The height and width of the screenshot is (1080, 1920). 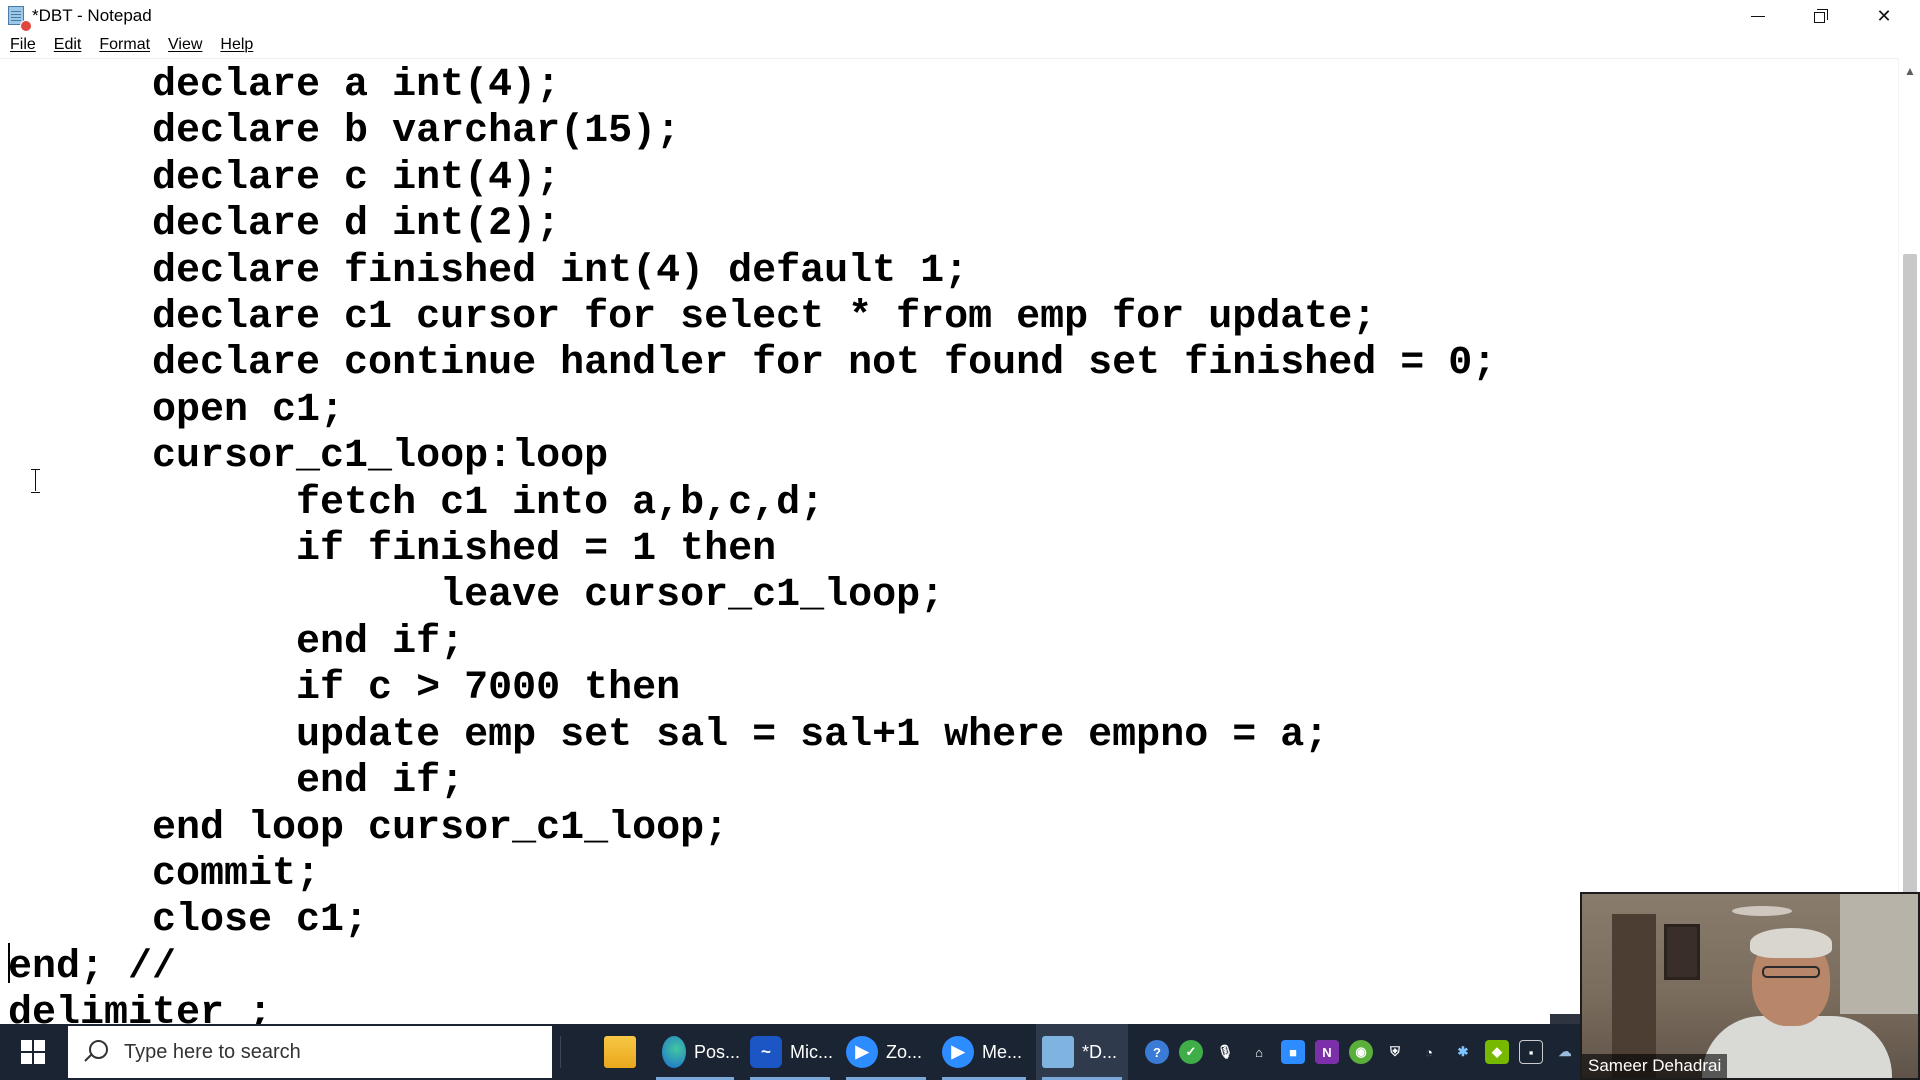 I want to click on taskbar-app-file-explorer, so click(x=620, y=1052).